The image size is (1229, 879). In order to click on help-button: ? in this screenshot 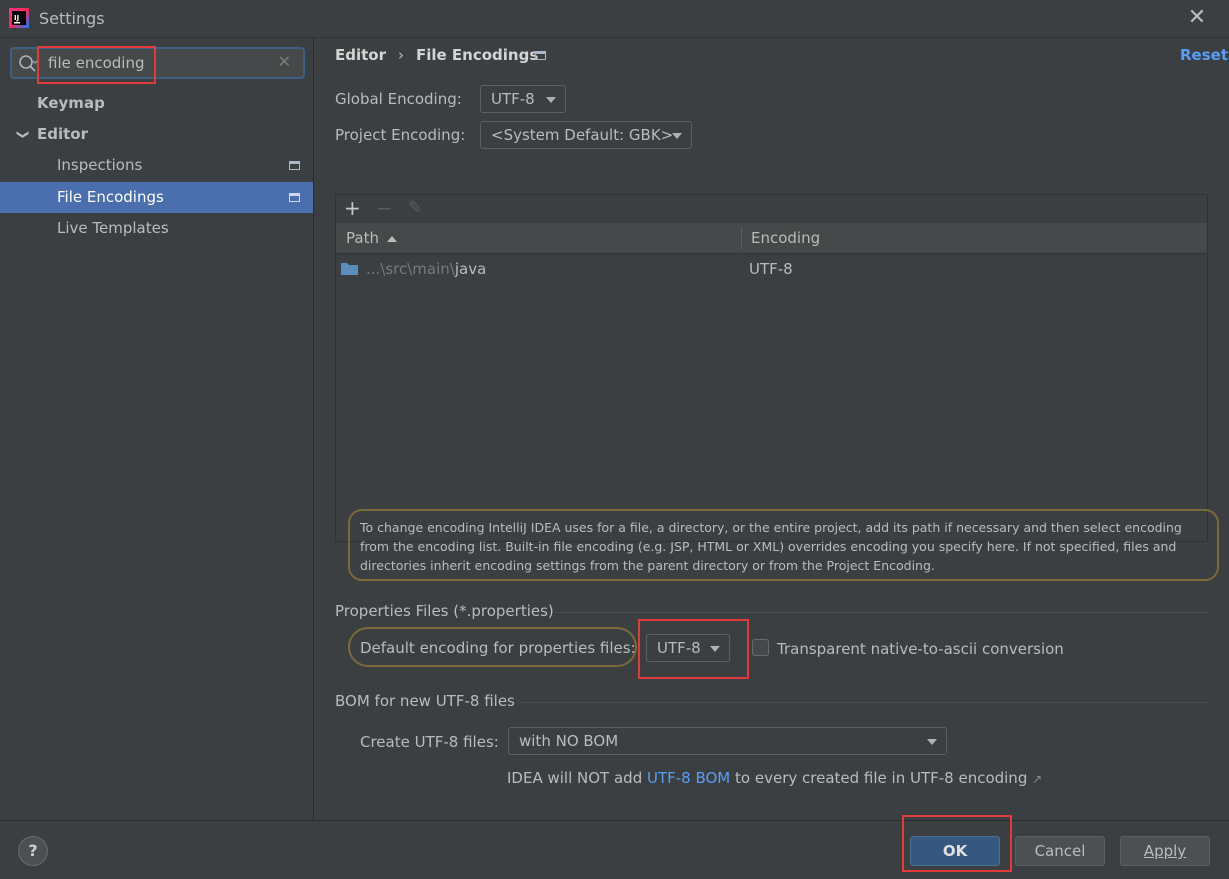, I will do `click(33, 851)`.